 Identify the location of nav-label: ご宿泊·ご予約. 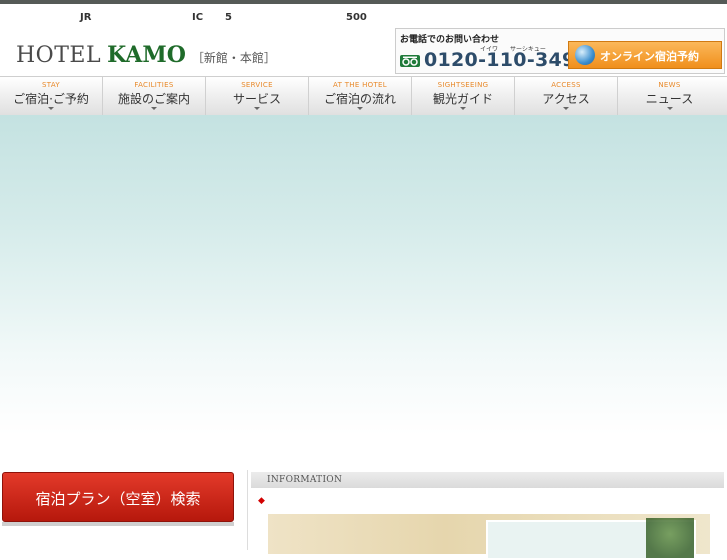
(51, 99).